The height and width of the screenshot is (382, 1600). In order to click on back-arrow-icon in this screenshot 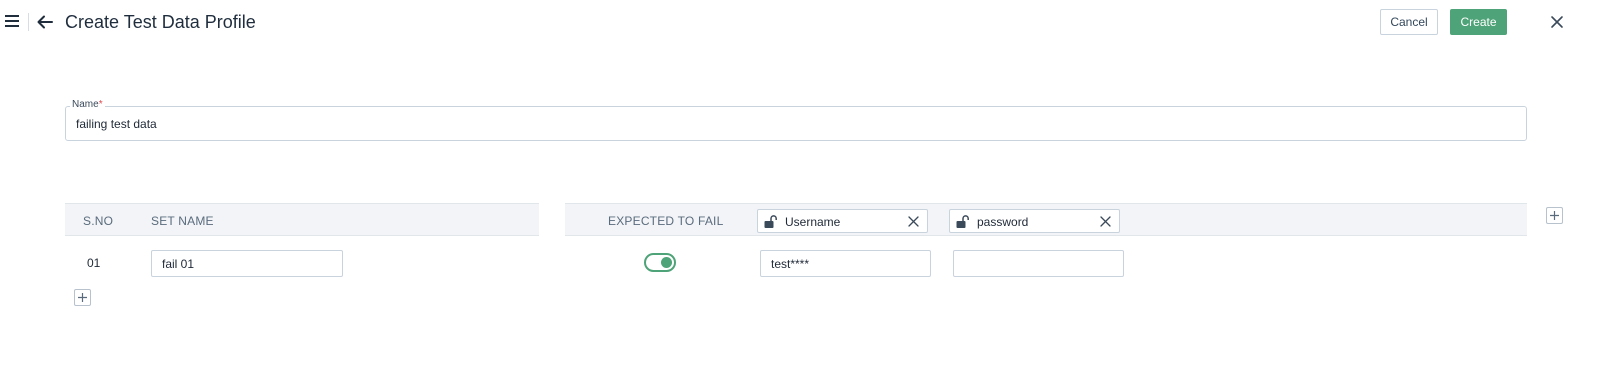, I will do `click(45, 22)`.